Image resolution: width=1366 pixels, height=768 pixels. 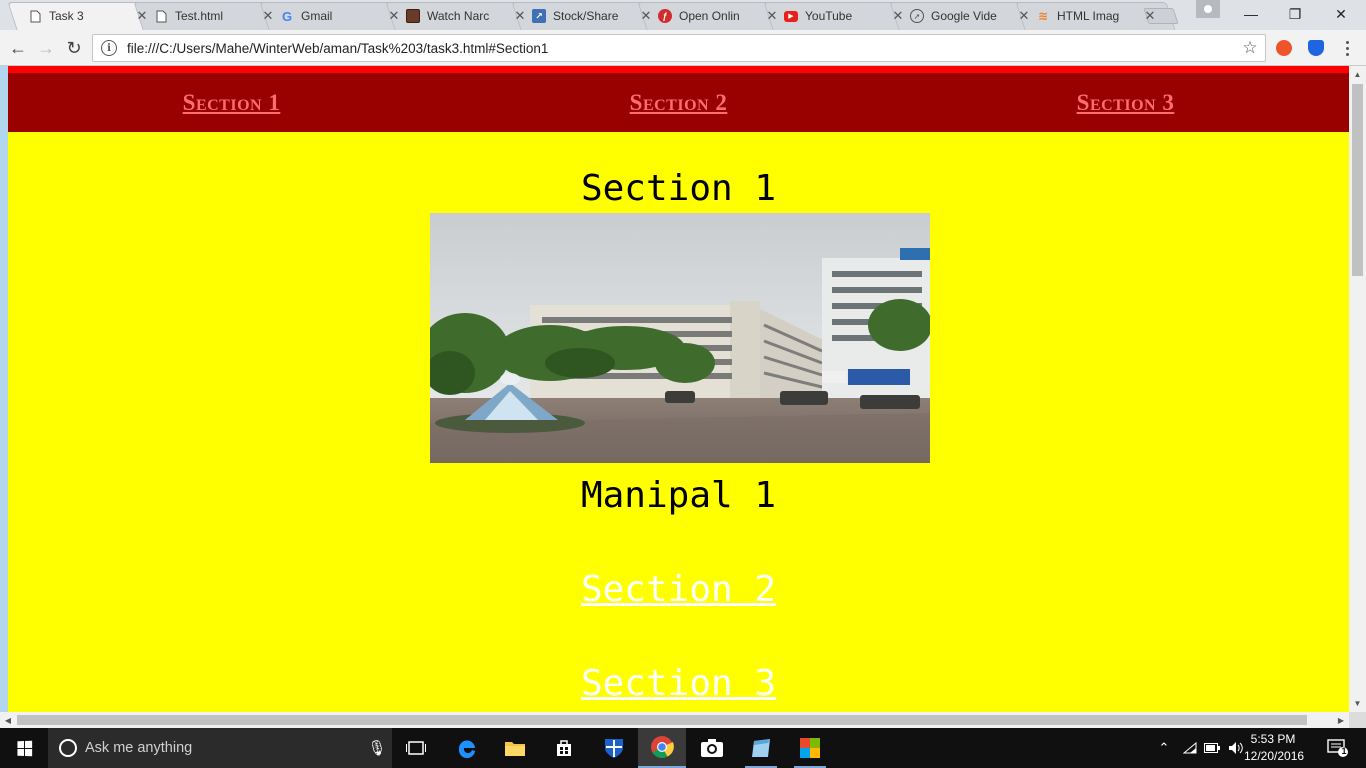 What do you see at coordinates (1344, 751) in the screenshot?
I see `notification-count: 1` at bounding box center [1344, 751].